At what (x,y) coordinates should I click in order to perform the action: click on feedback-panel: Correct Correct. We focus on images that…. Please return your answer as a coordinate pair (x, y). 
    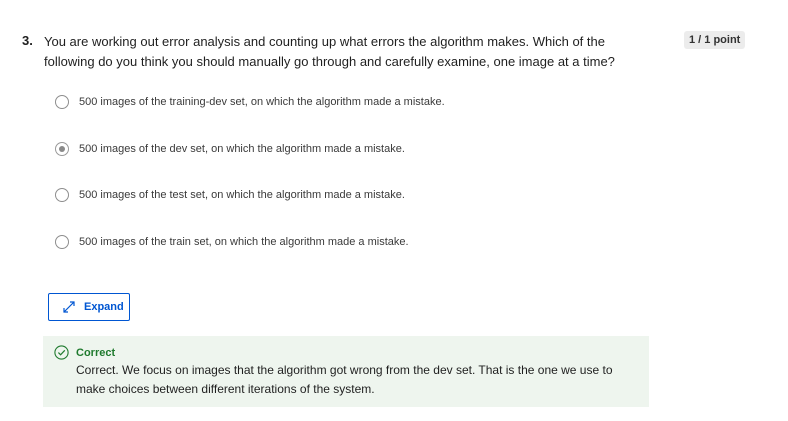
    Looking at the image, I should click on (346, 371).